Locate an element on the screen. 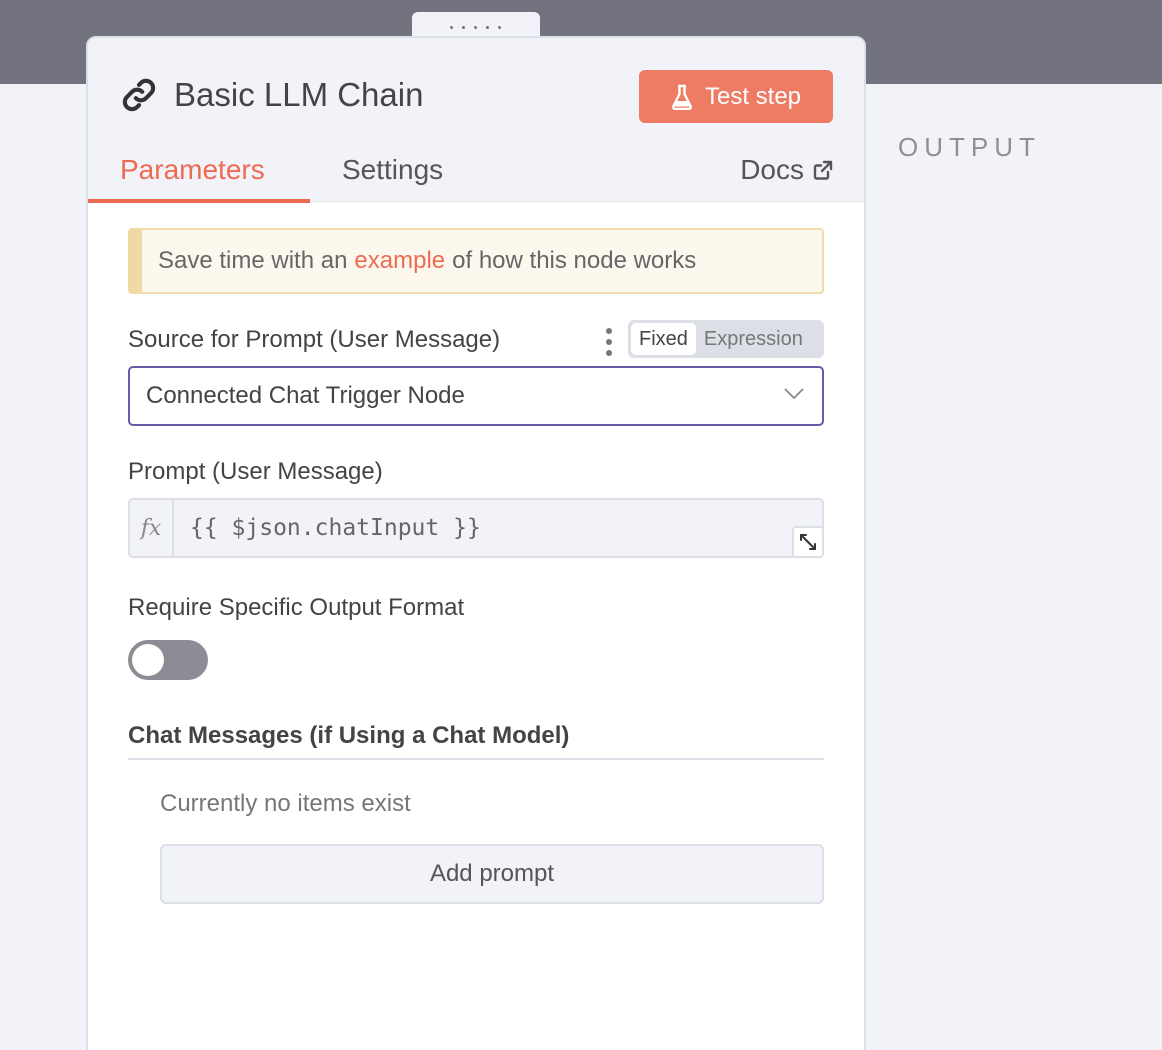 This screenshot has height=1050, width=1162. node-title-row: Basic LLM Chain is located at coordinates (271, 95).